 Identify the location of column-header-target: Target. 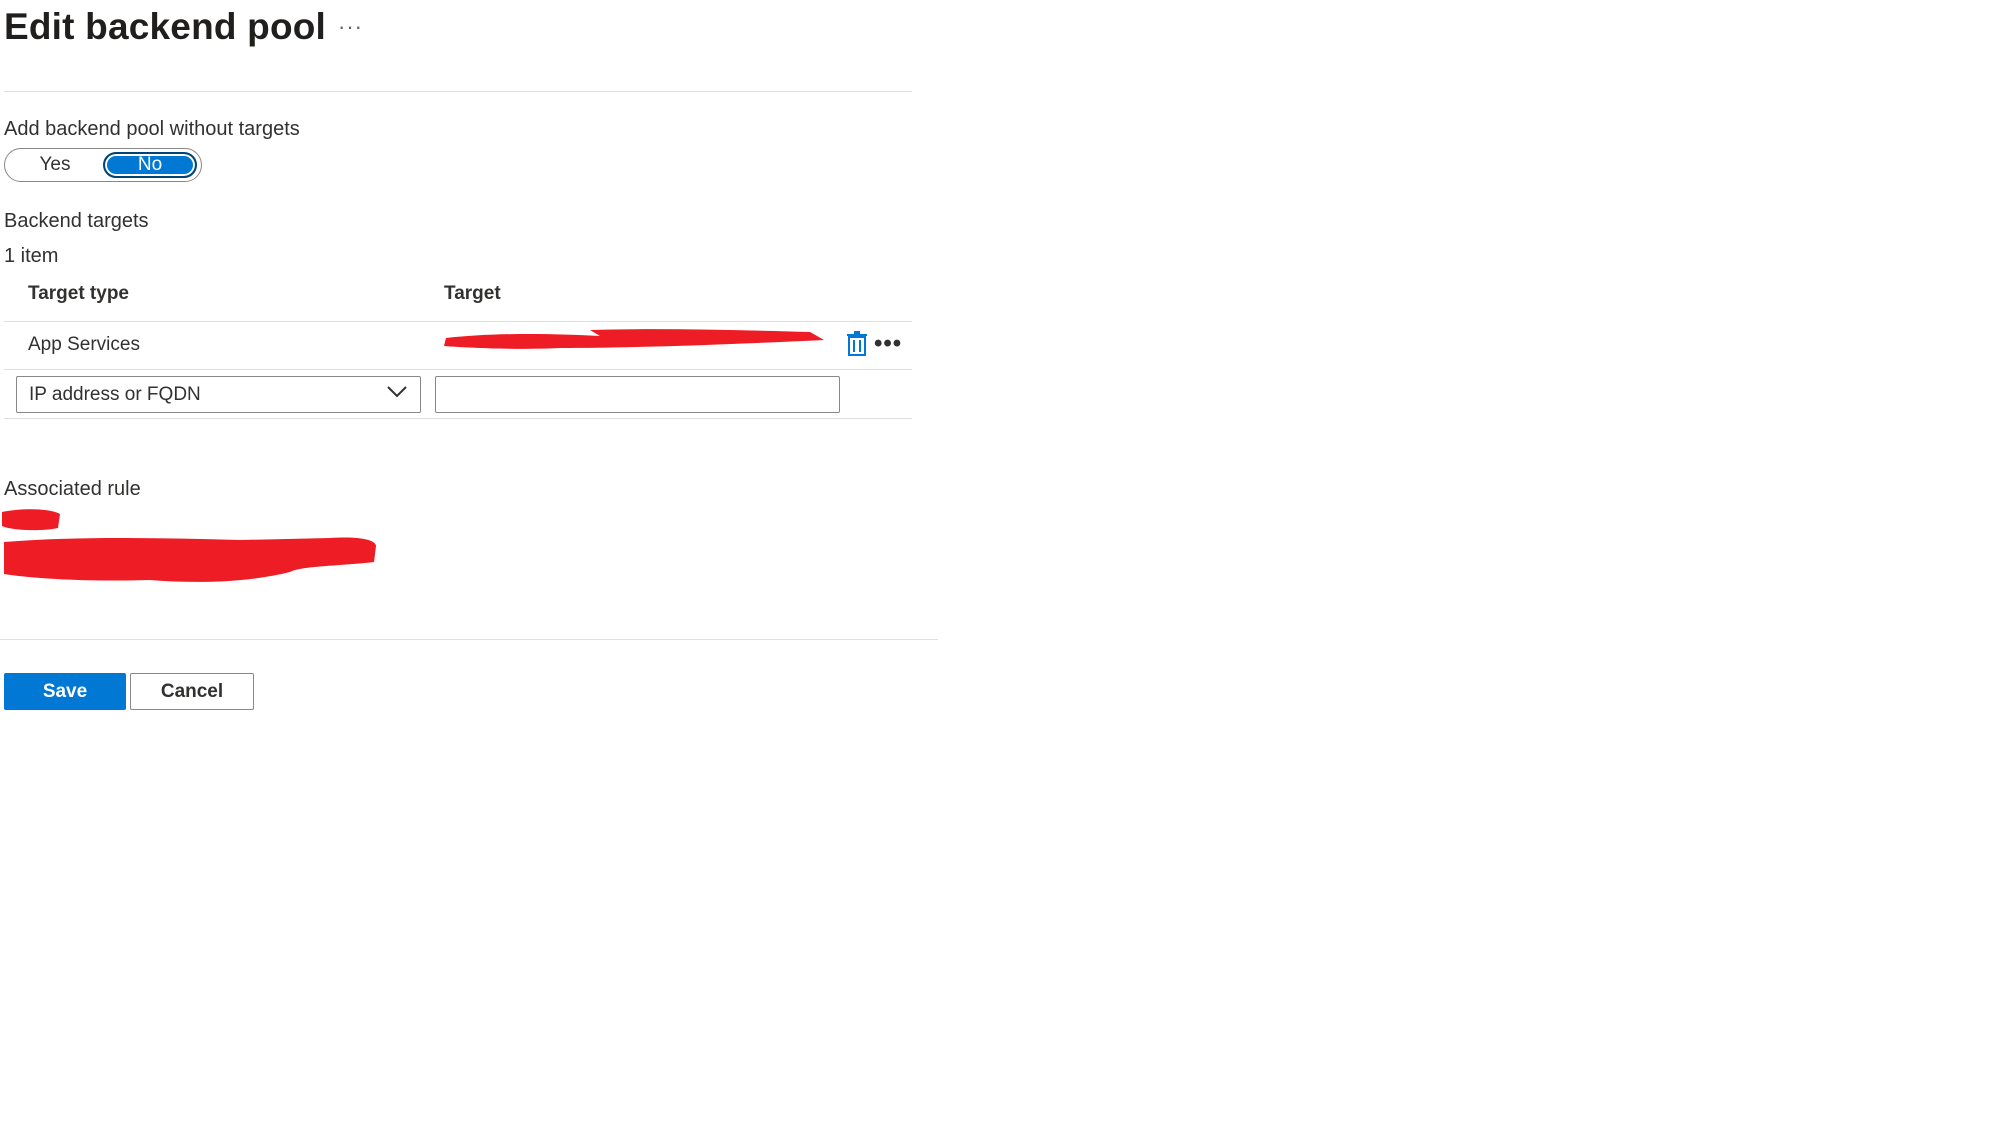
(472, 293).